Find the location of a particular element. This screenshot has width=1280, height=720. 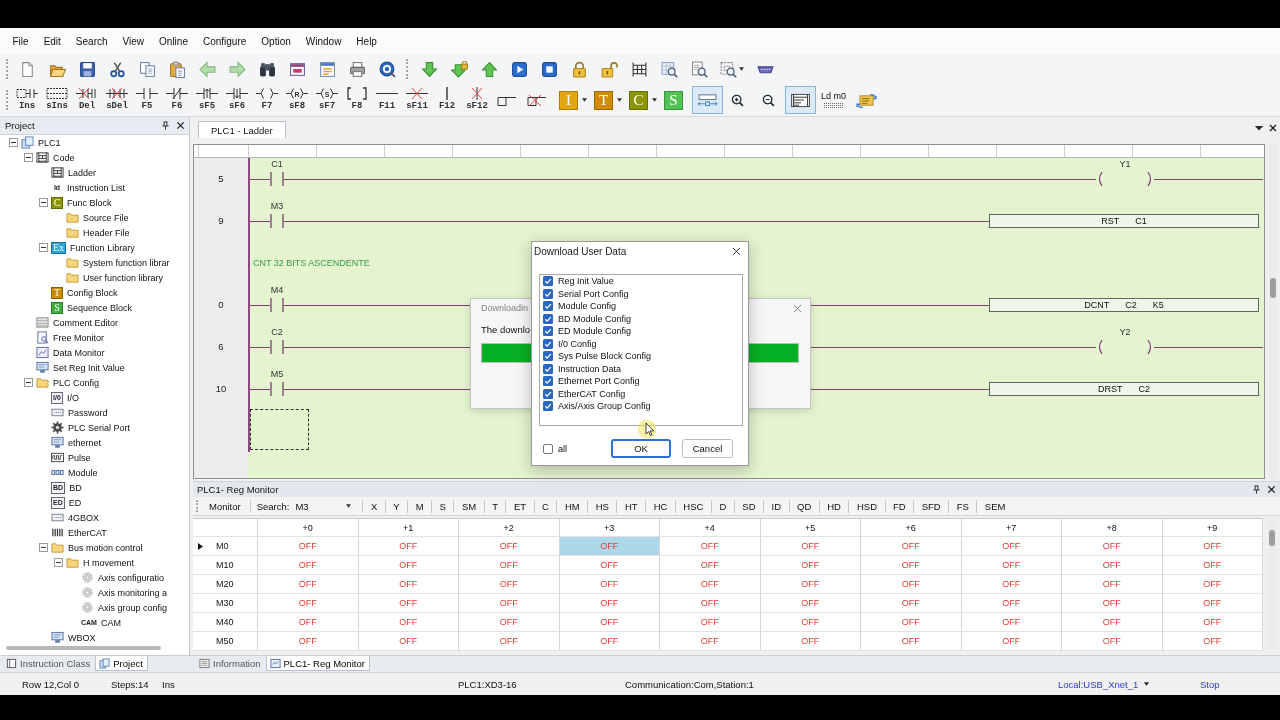

register-type-button: D is located at coordinates (722, 506).